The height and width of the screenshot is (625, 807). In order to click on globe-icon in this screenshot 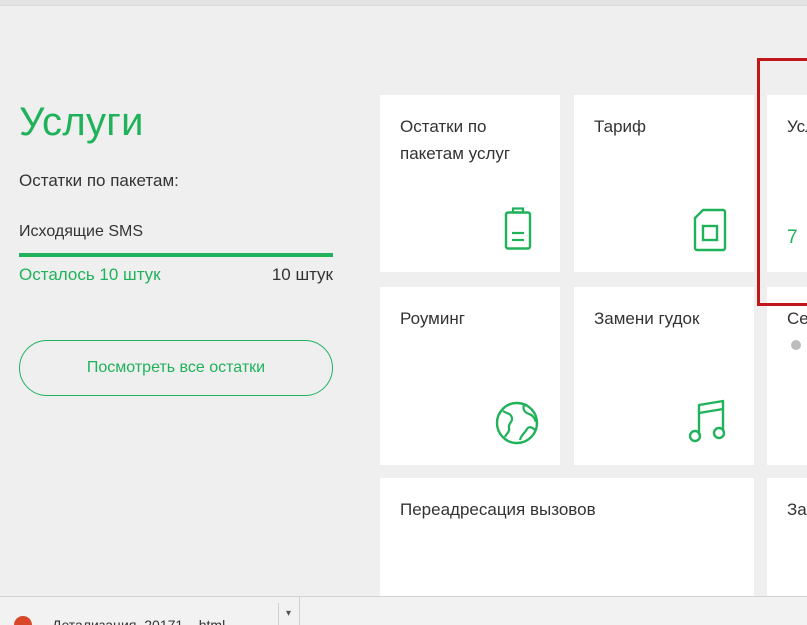, I will do `click(517, 423)`.